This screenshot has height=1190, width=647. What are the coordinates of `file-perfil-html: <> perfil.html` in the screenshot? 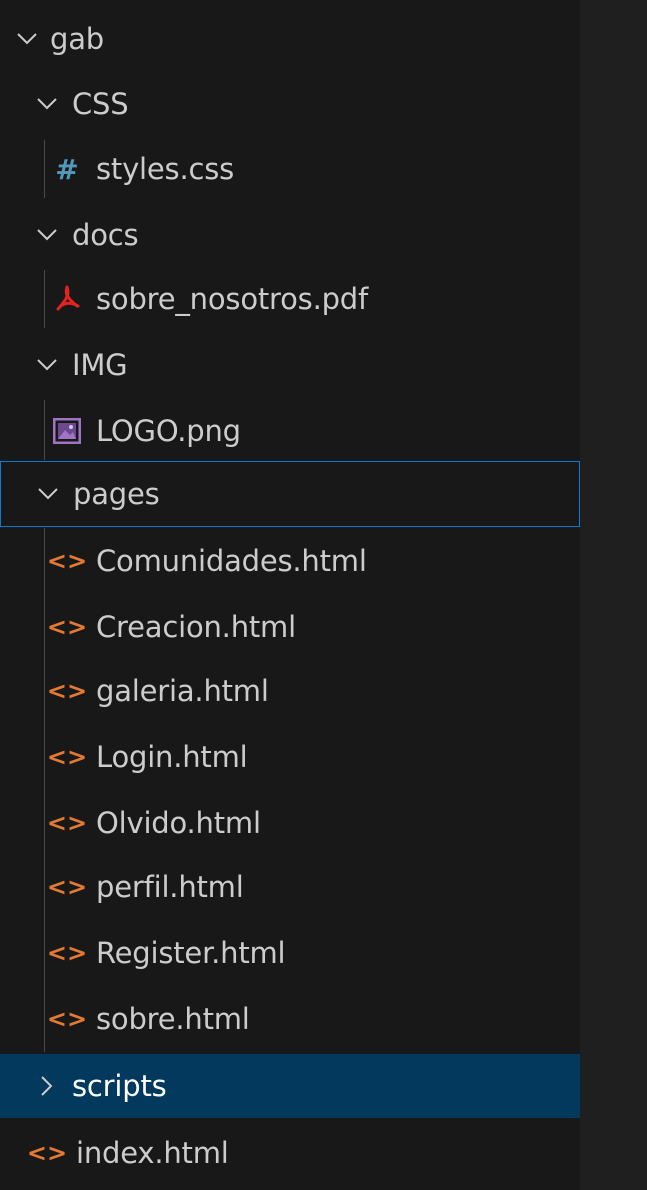 It's located at (290, 887).